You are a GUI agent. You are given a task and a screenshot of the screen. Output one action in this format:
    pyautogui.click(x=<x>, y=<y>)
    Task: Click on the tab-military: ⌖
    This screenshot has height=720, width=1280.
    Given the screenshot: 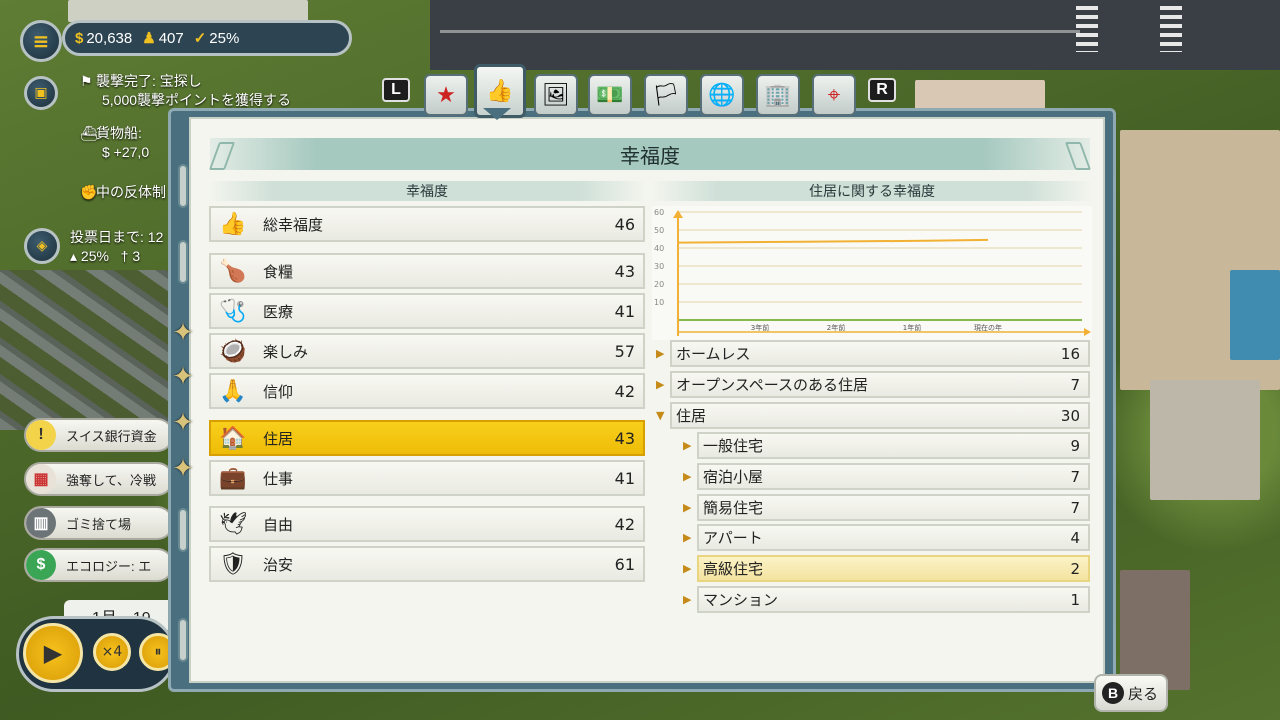 What is the action you would take?
    pyautogui.click(x=834, y=95)
    